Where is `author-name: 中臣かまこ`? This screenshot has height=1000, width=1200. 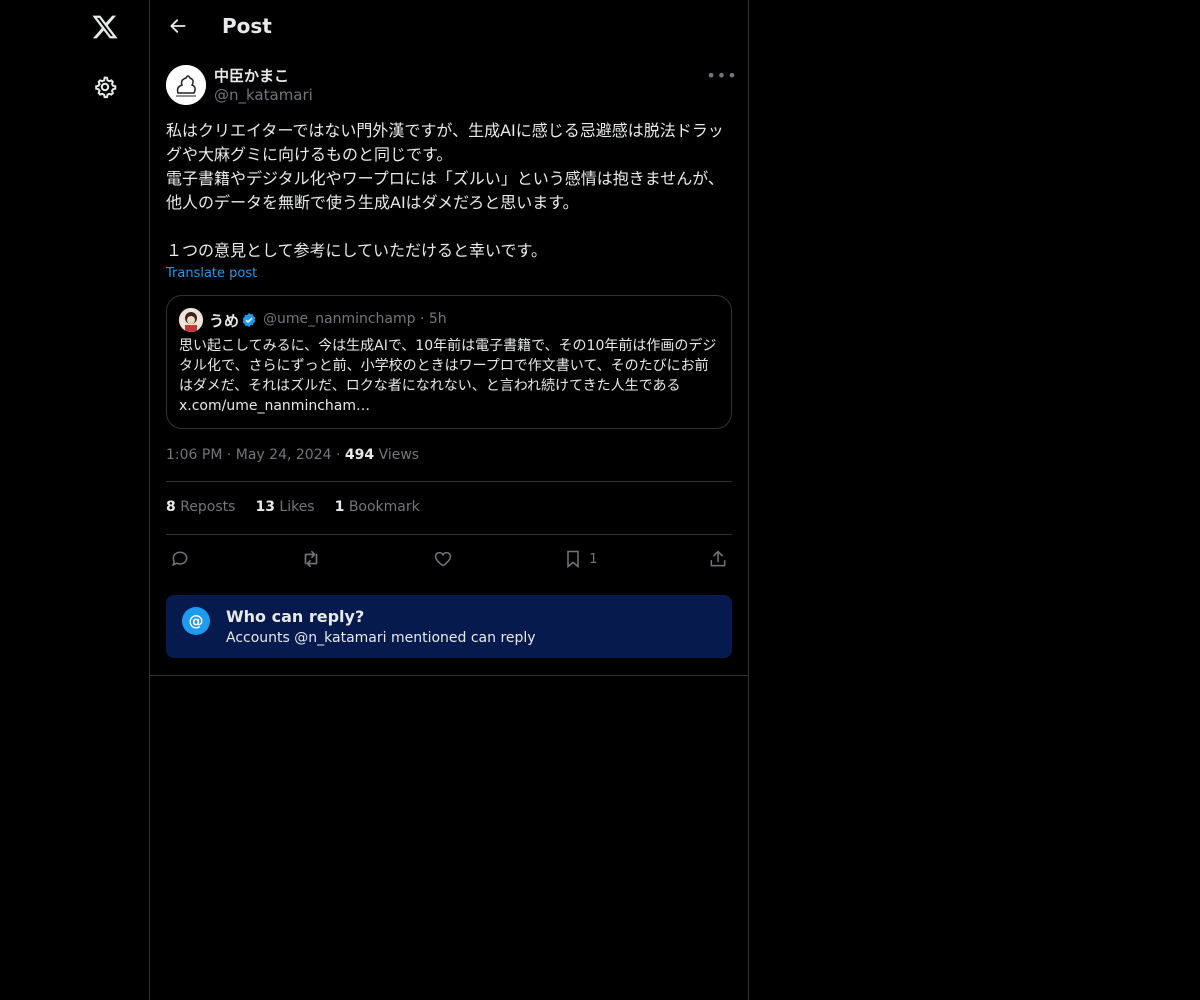 author-name: 中臣かまこ is located at coordinates (251, 75).